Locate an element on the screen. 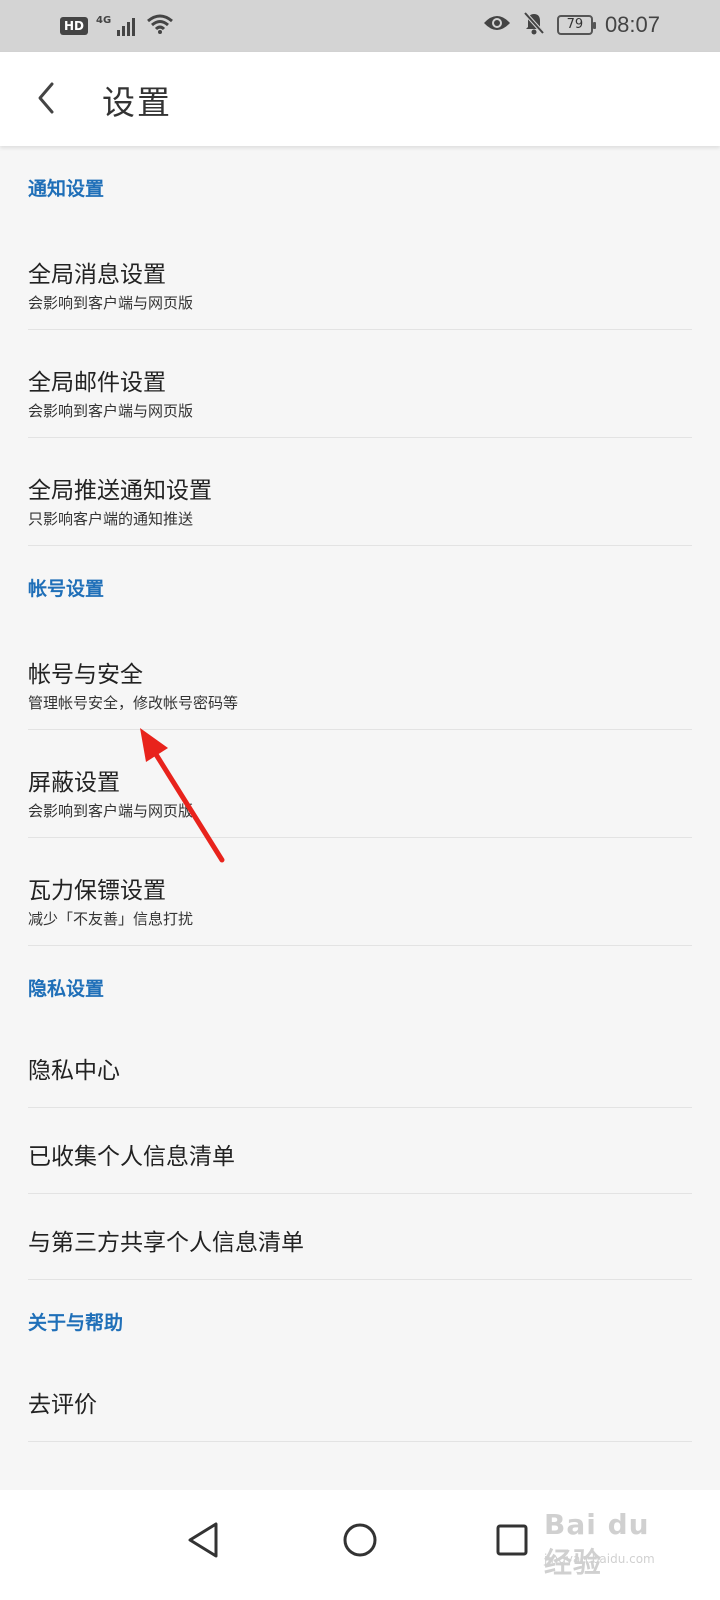  wifi-icon is located at coordinates (160, 26).